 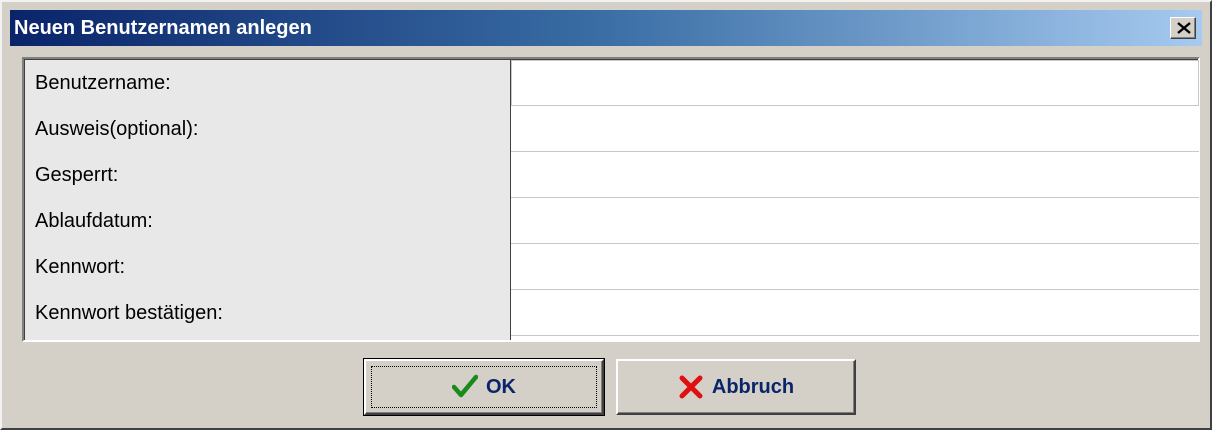 What do you see at coordinates (103, 83) in the screenshot?
I see `label-username: Benutzername:` at bounding box center [103, 83].